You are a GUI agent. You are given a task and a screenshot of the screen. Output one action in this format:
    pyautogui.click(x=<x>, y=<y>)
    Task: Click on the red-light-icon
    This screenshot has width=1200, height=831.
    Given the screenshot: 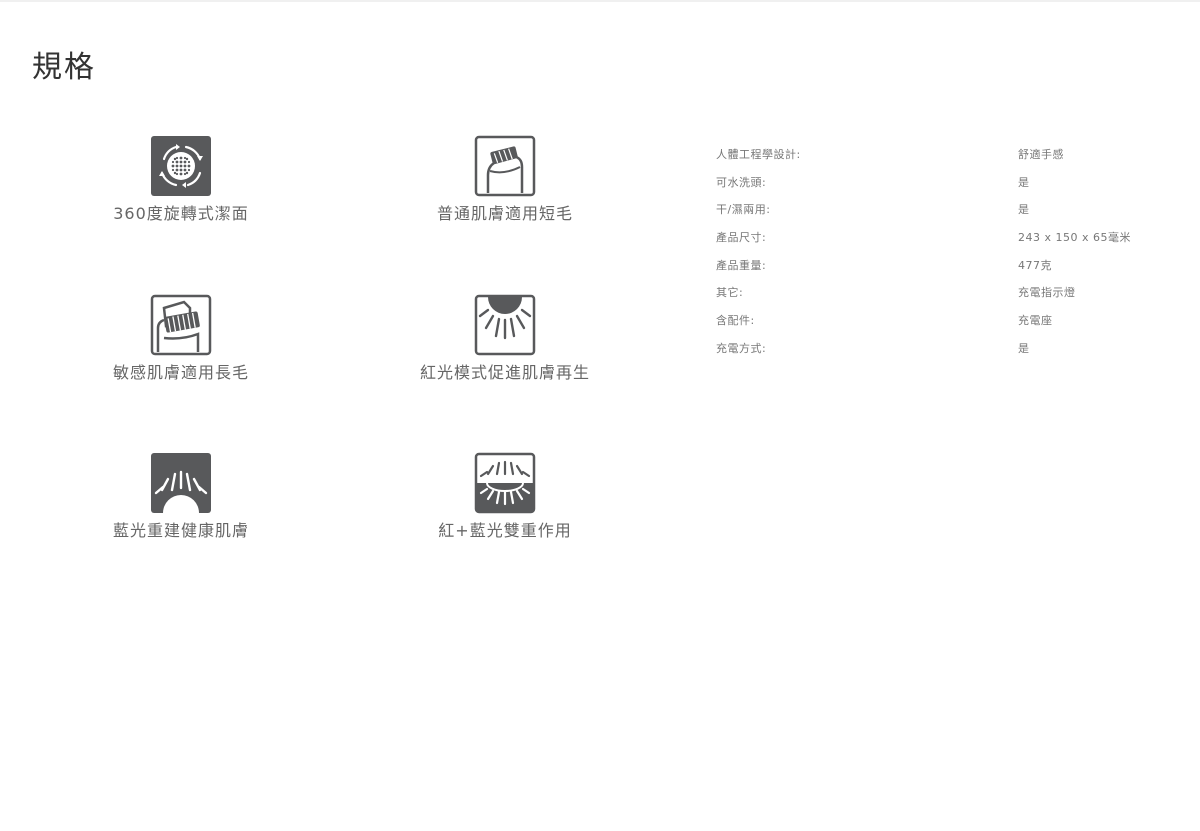 What is the action you would take?
    pyautogui.click(x=505, y=325)
    